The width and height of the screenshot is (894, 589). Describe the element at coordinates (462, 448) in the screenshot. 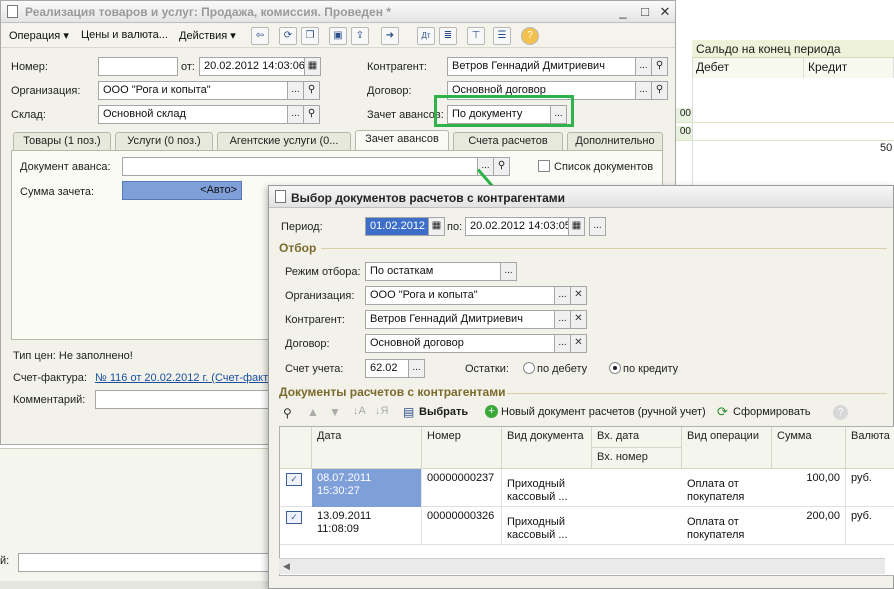

I see `column-header-number: Номер` at that location.